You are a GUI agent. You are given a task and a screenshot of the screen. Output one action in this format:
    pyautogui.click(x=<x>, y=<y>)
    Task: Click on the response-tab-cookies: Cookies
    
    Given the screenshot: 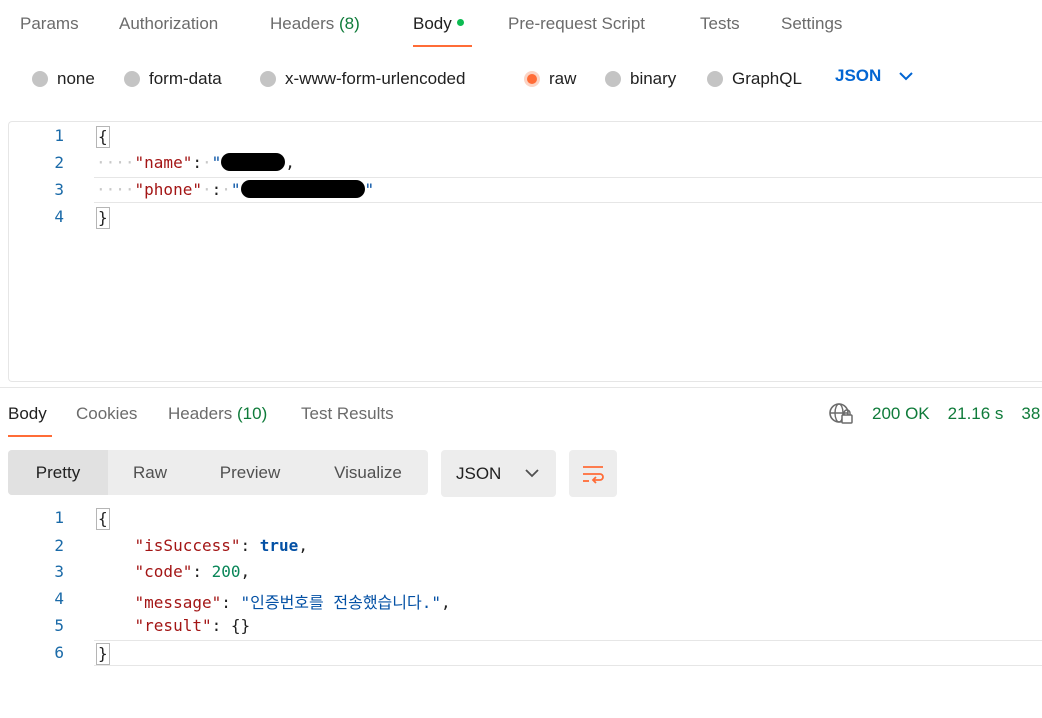 What is the action you would take?
    pyautogui.click(x=106, y=414)
    